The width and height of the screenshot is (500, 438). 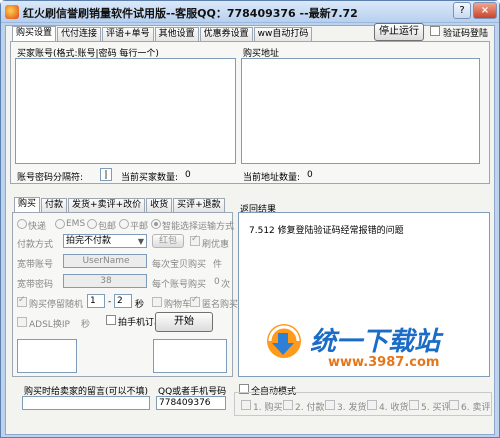 I want to click on anonymous-label: 匿名购买, so click(x=220, y=305).